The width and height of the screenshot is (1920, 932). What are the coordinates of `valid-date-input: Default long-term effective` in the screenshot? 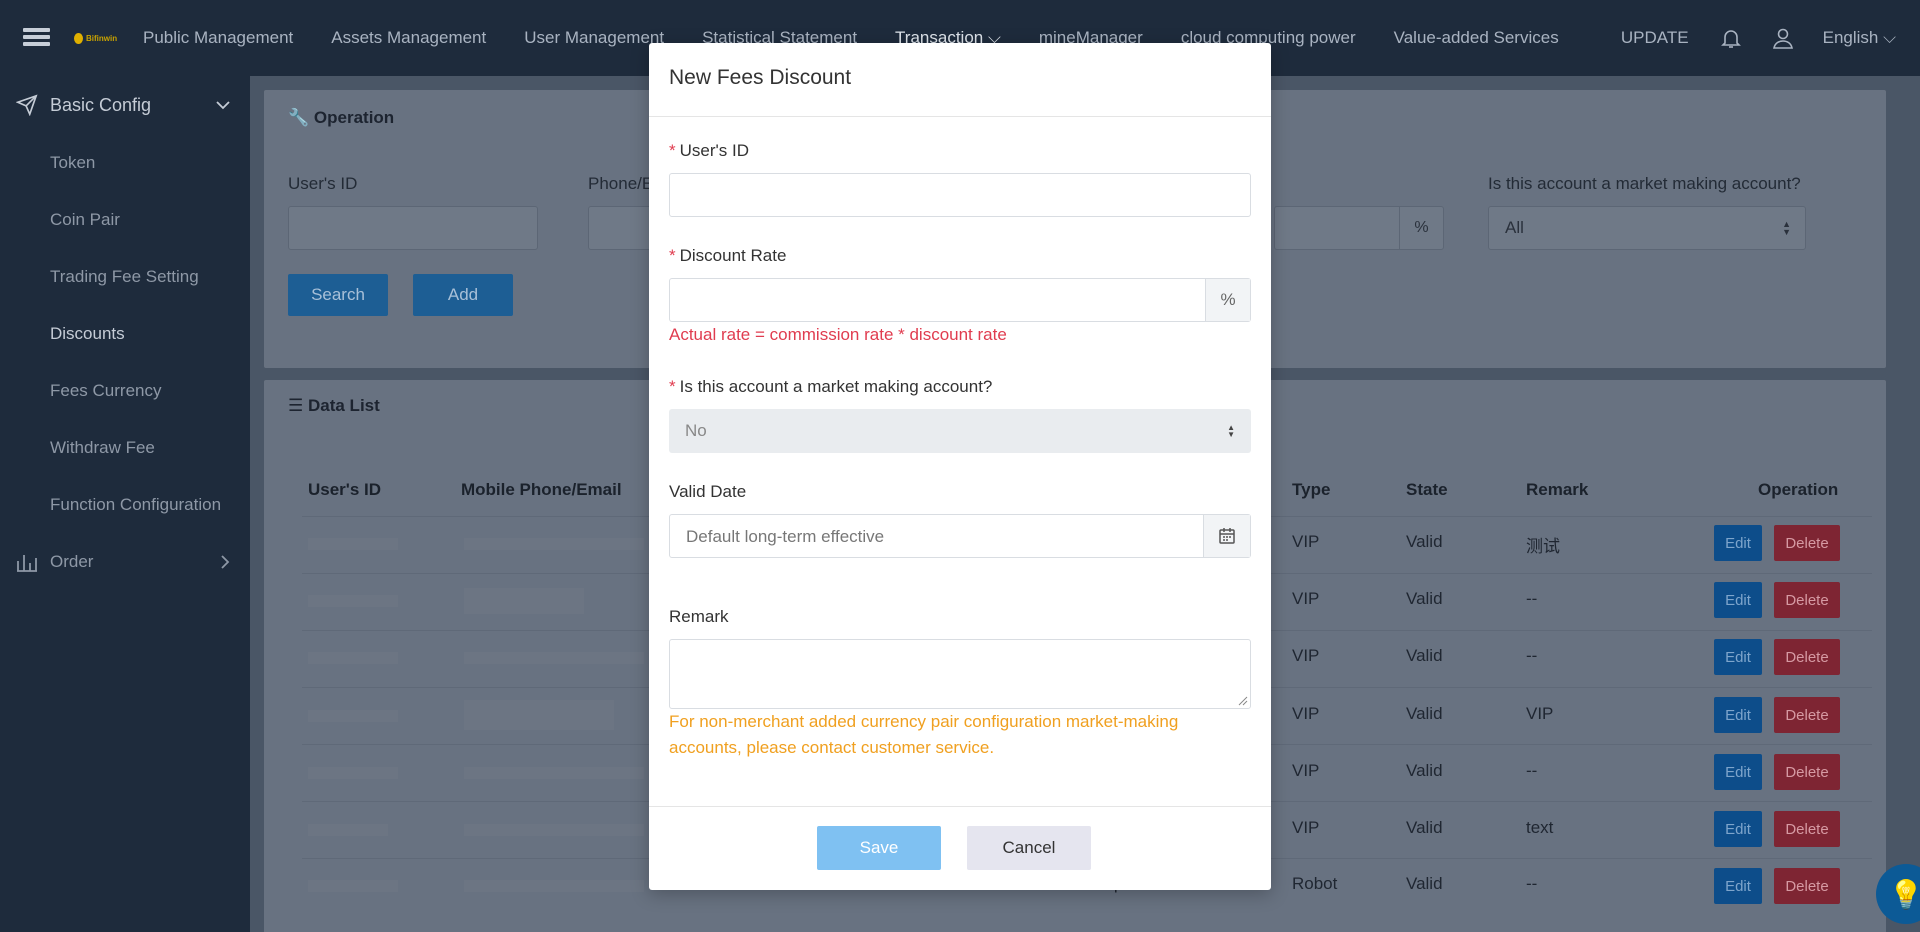 It's located at (960, 536).